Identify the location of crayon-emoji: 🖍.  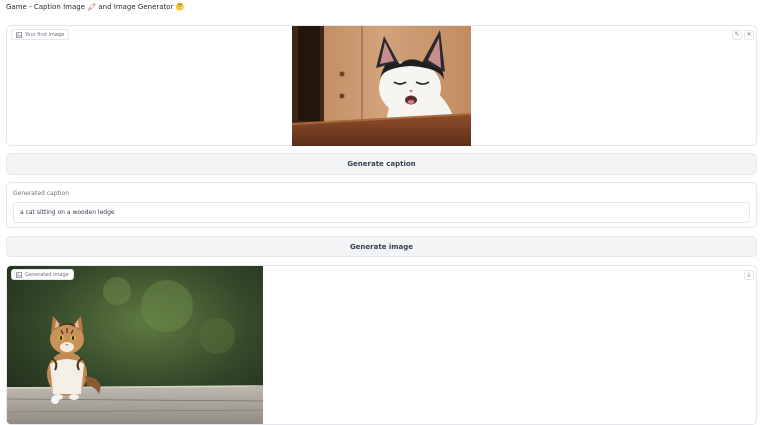
(92, 7).